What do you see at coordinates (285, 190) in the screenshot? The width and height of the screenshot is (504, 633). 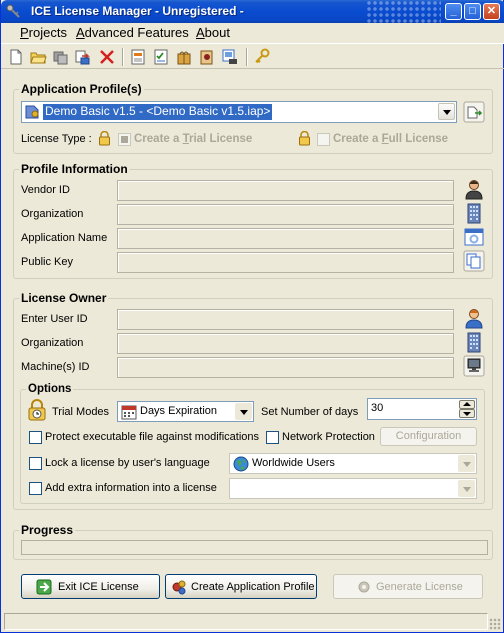 I see `vendor-id-field` at bounding box center [285, 190].